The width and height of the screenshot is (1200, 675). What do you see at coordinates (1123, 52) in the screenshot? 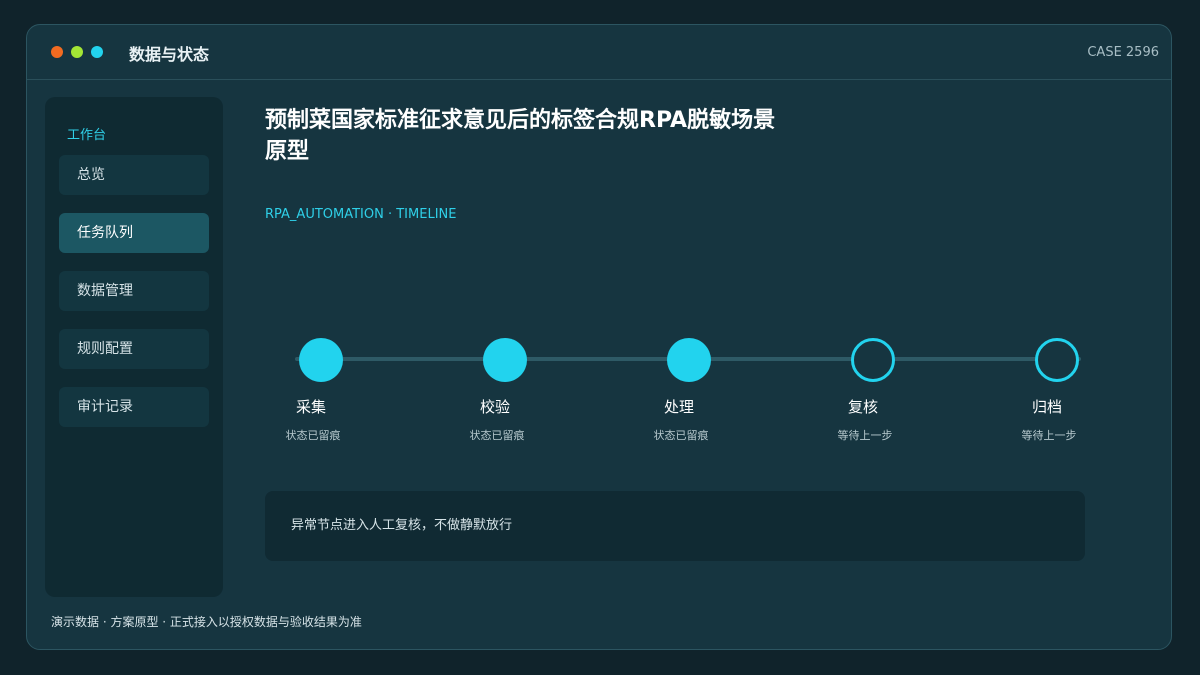
I see `case-id: CASE 2596` at bounding box center [1123, 52].